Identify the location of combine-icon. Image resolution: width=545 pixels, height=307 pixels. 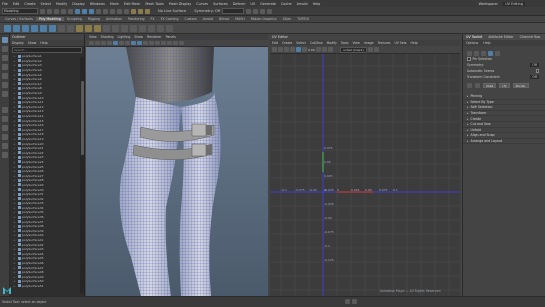
(79, 28).